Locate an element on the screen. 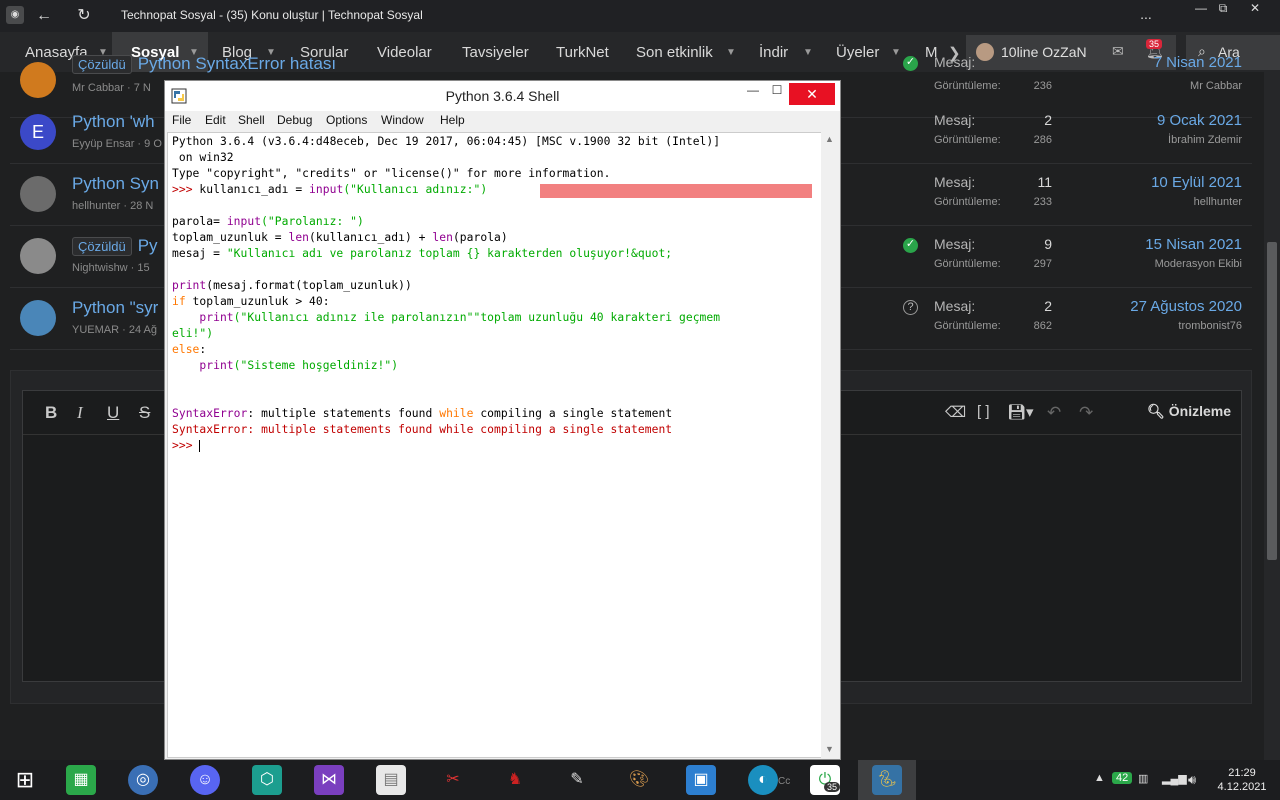  tray-badge: 42 is located at coordinates (1122, 778).